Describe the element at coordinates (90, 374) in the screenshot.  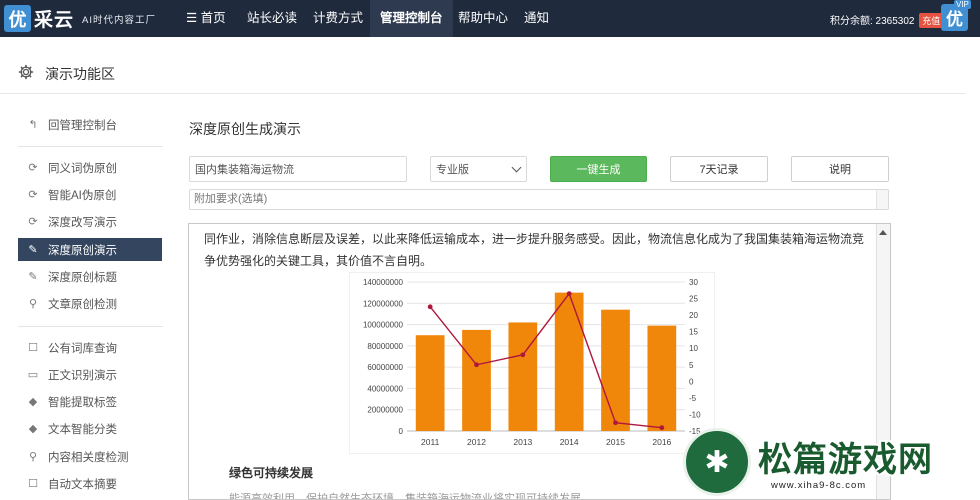
I see `sidebar-item-text-recognition: ▭ 正文识别演示` at that location.